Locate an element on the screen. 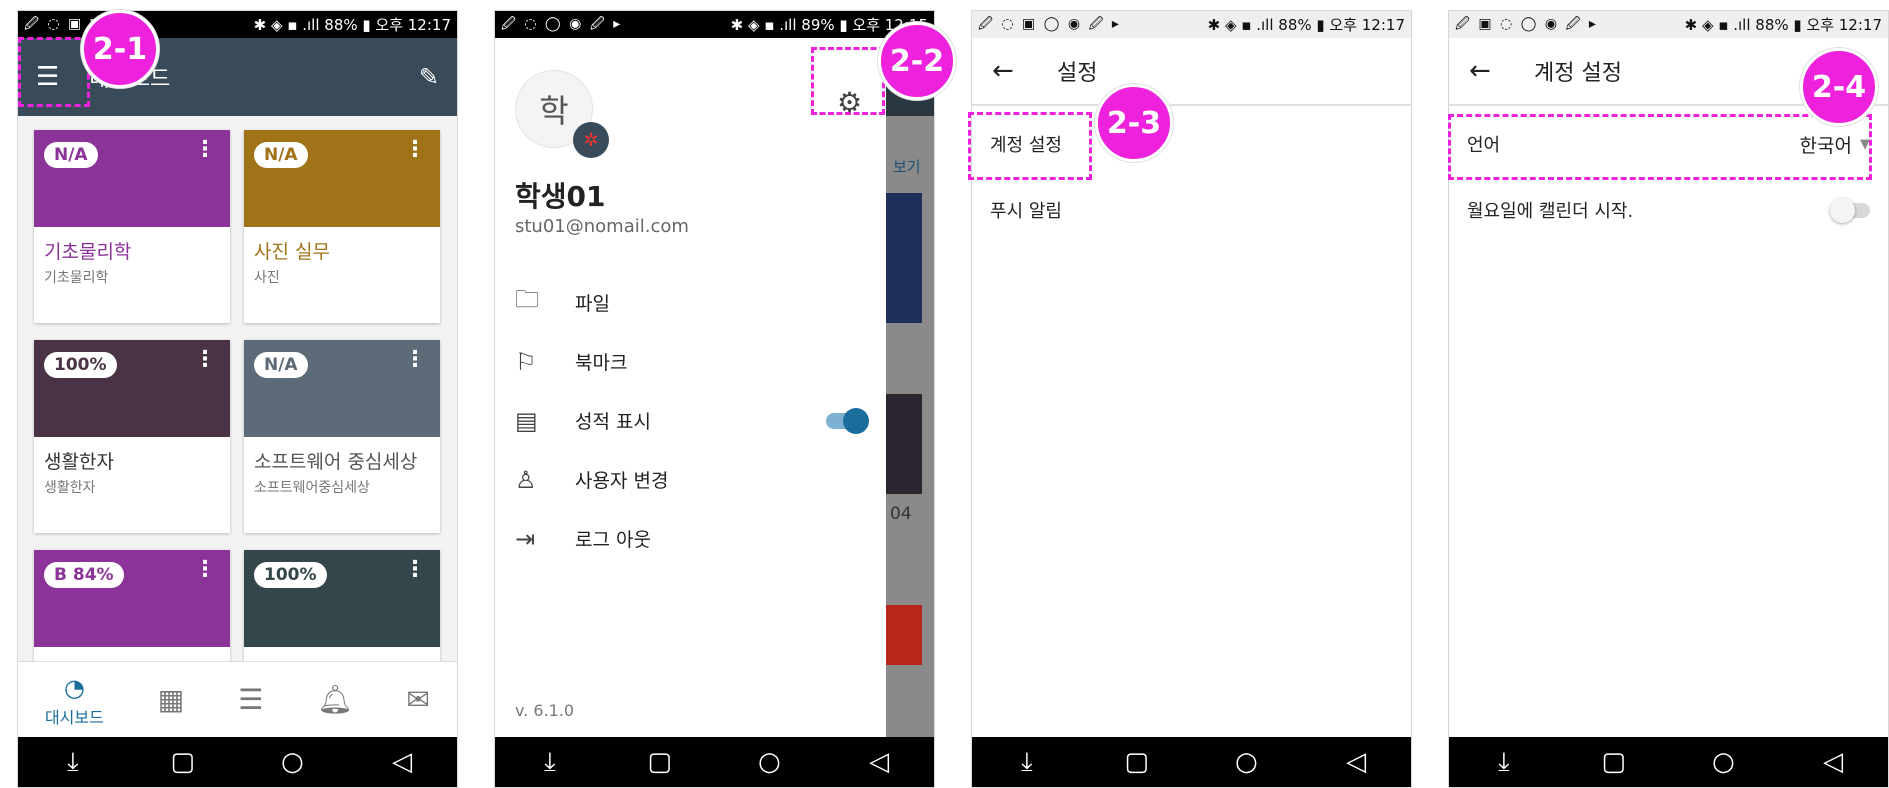 Image resolution: width=1889 pixels, height=788 pixels. course-card-cover: B 84% ⋮ is located at coordinates (132, 598).